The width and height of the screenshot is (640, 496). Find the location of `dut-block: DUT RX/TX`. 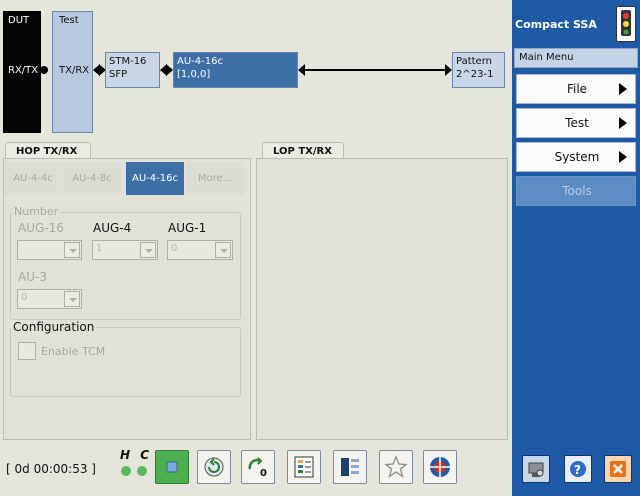

dut-block: DUT RX/TX is located at coordinates (22, 72).